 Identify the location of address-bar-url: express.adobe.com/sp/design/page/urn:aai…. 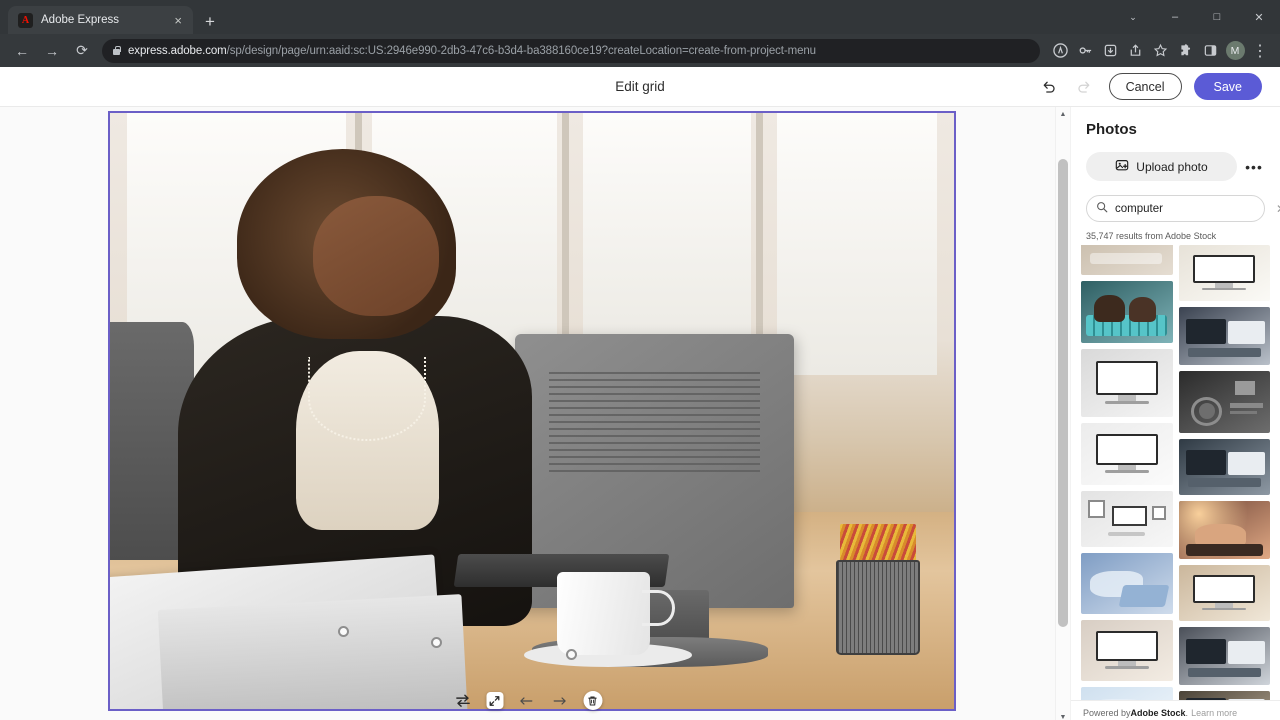
(472, 51).